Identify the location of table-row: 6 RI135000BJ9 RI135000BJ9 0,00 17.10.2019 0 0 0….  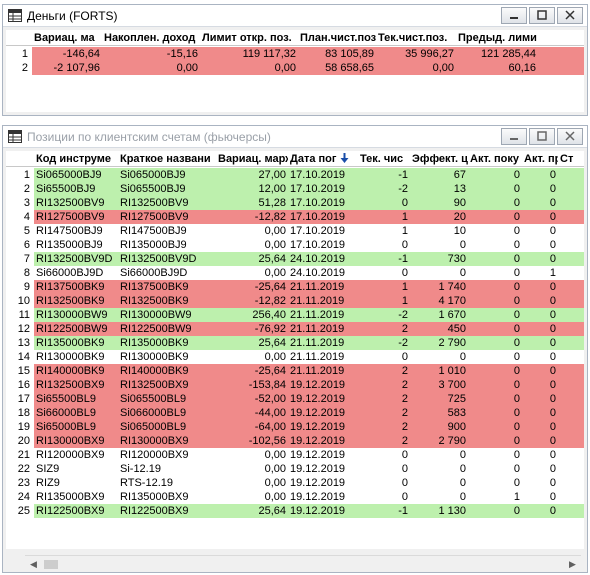
(295, 245).